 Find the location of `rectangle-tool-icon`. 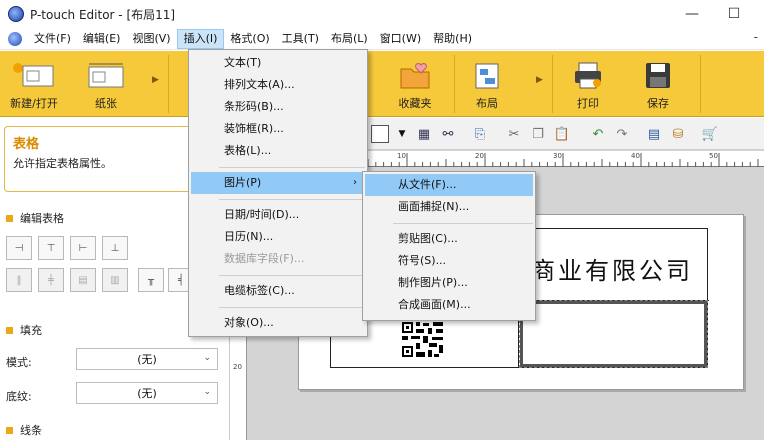

rectangle-tool-icon is located at coordinates (380, 134).